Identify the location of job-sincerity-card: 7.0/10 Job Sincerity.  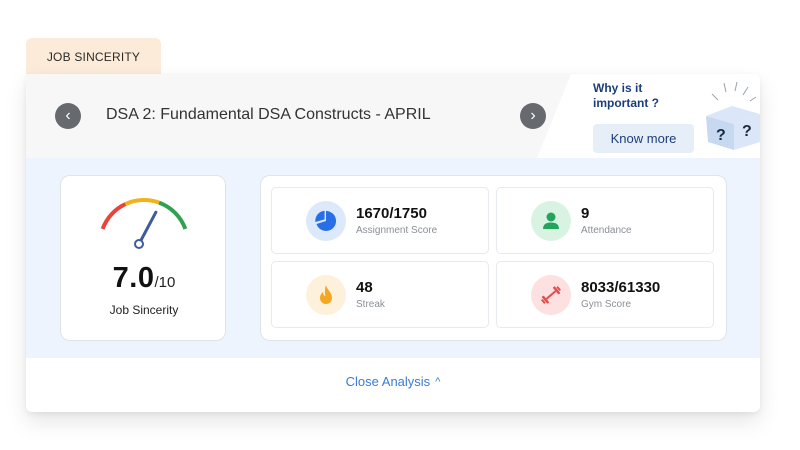
(143, 258).